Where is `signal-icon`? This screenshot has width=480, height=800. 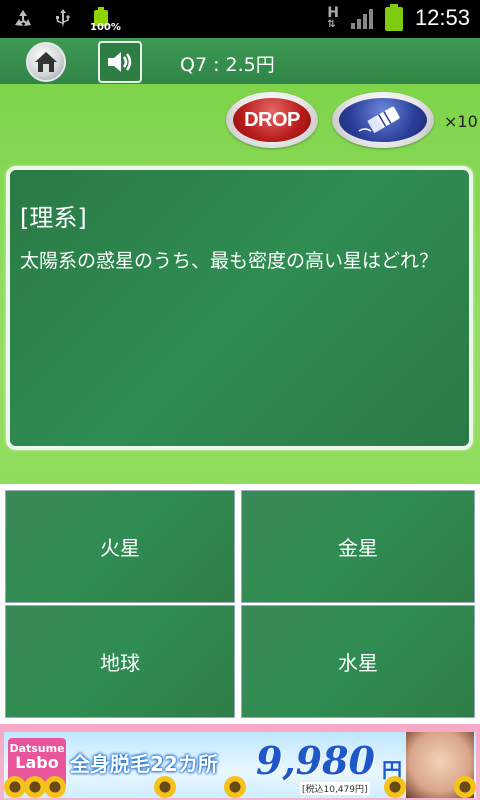
signal-icon is located at coordinates (361, 18).